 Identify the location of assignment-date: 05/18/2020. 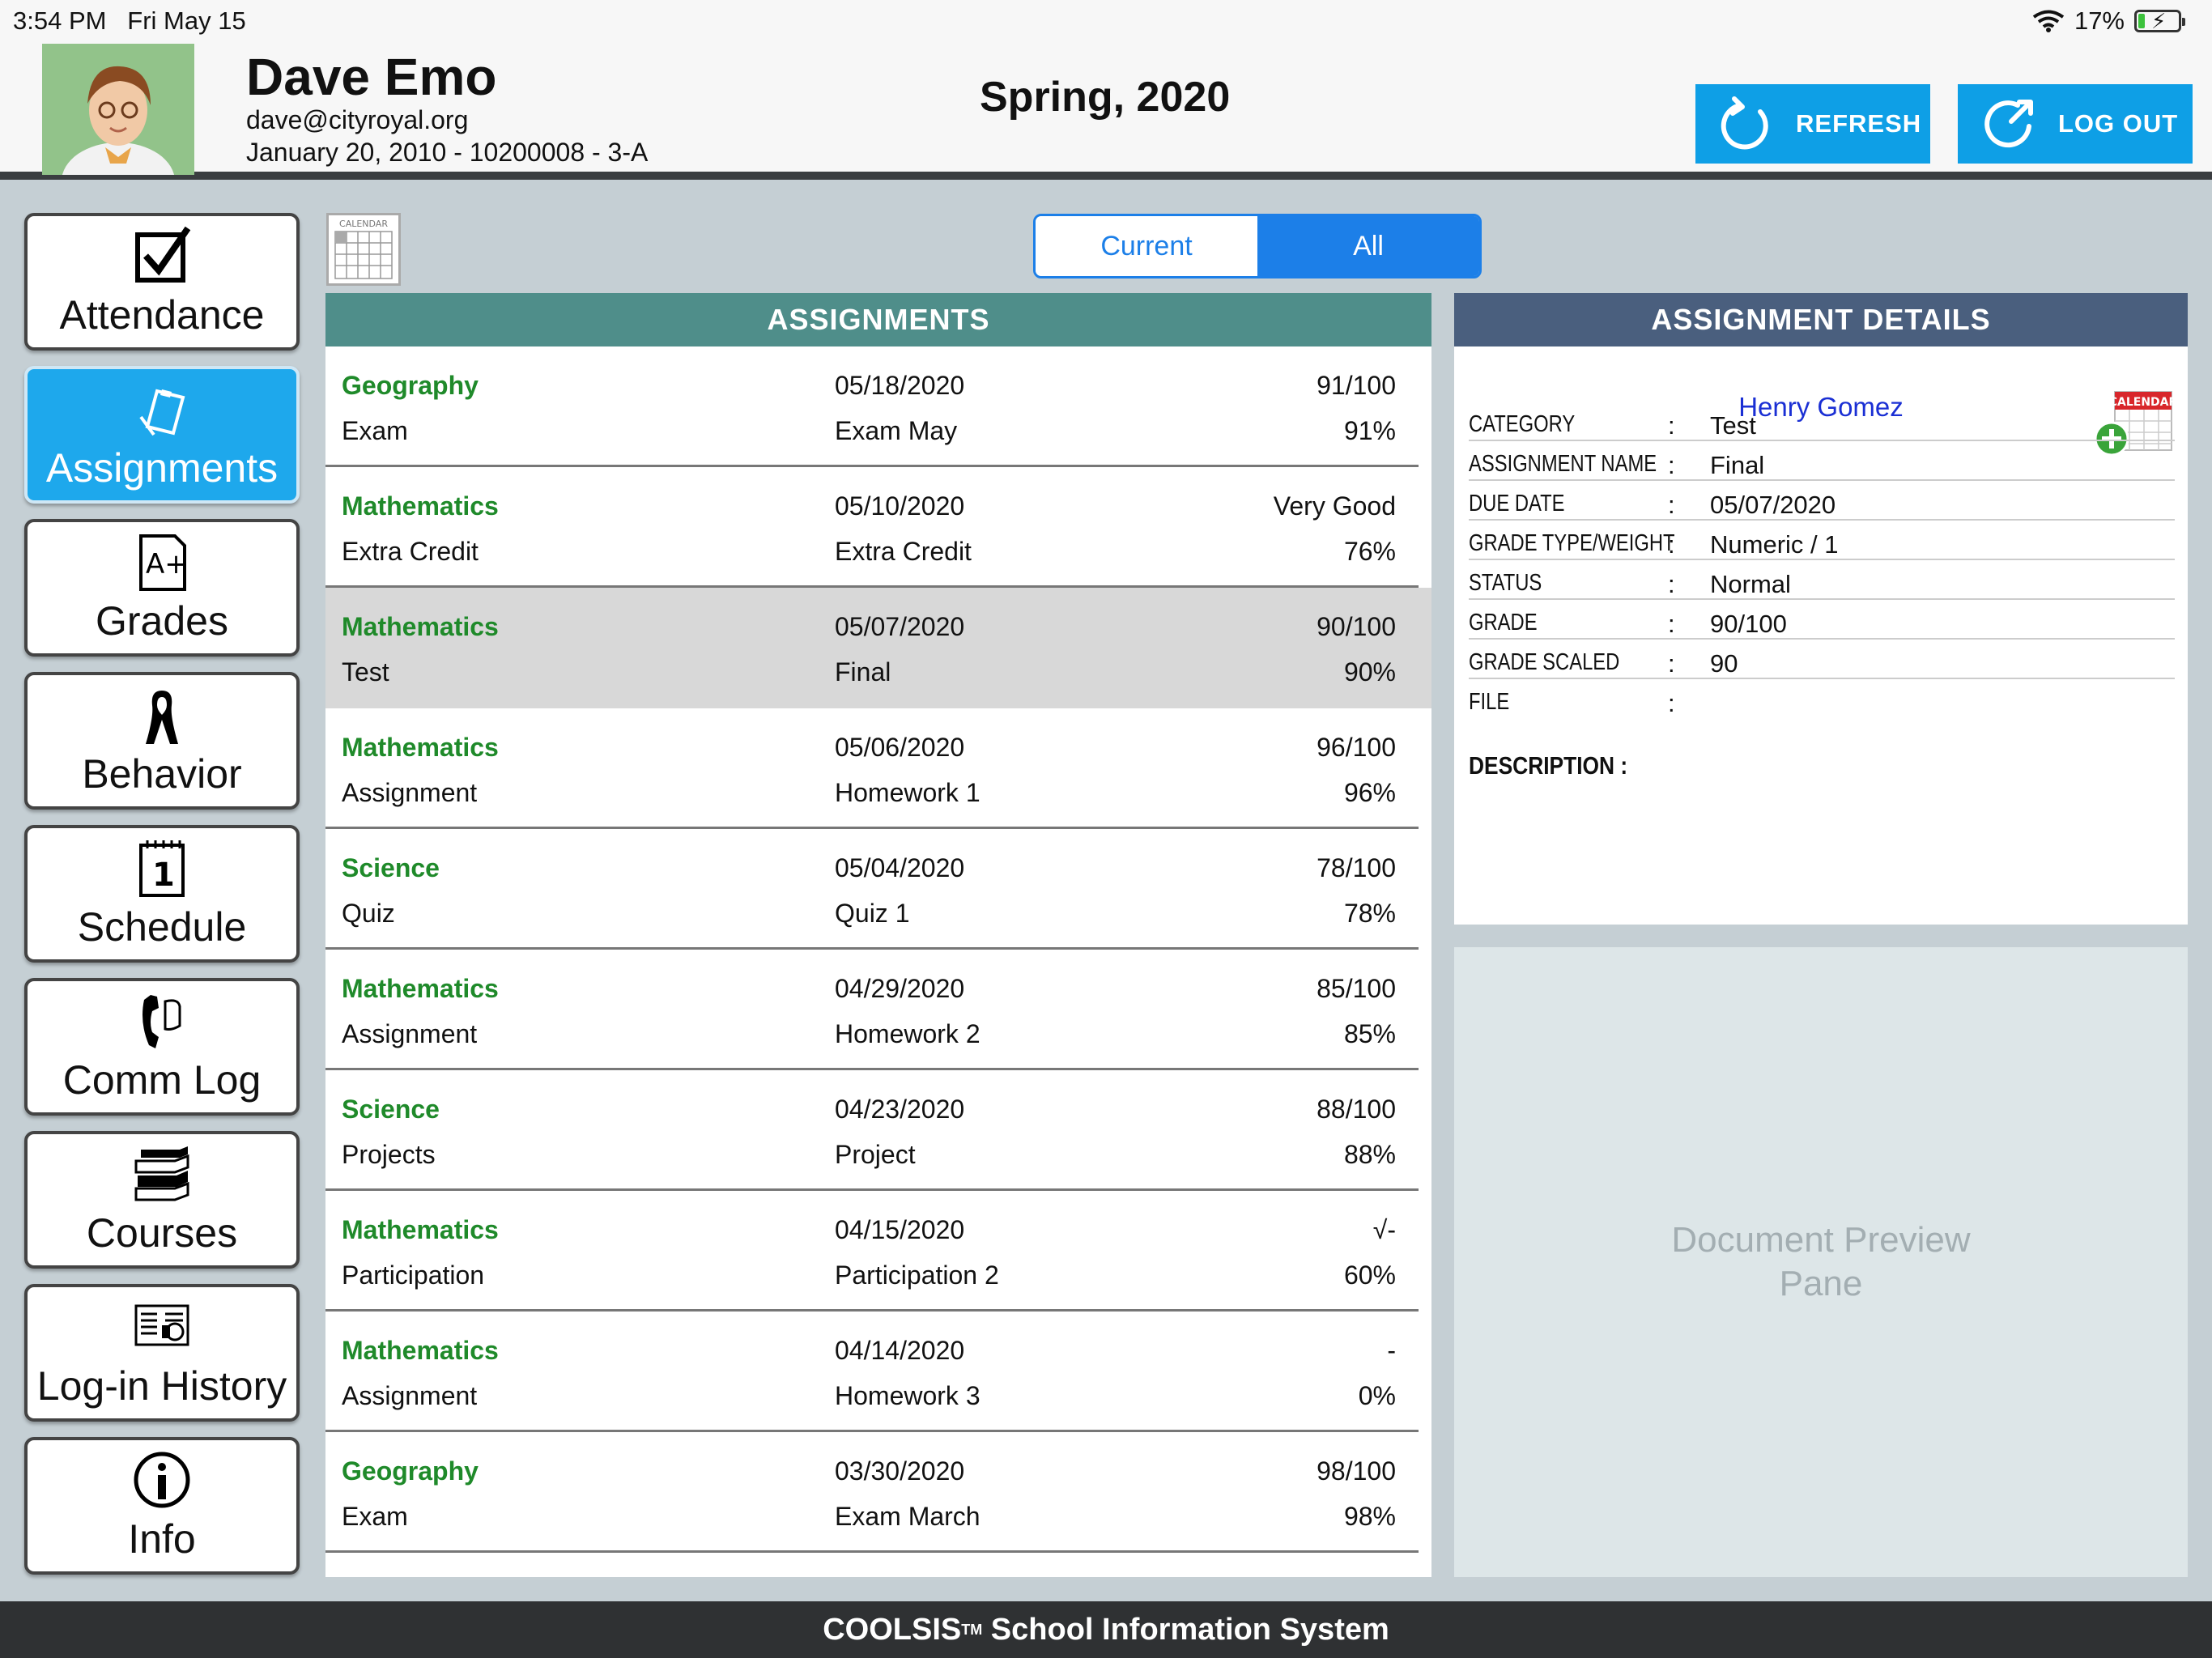
(900, 385).